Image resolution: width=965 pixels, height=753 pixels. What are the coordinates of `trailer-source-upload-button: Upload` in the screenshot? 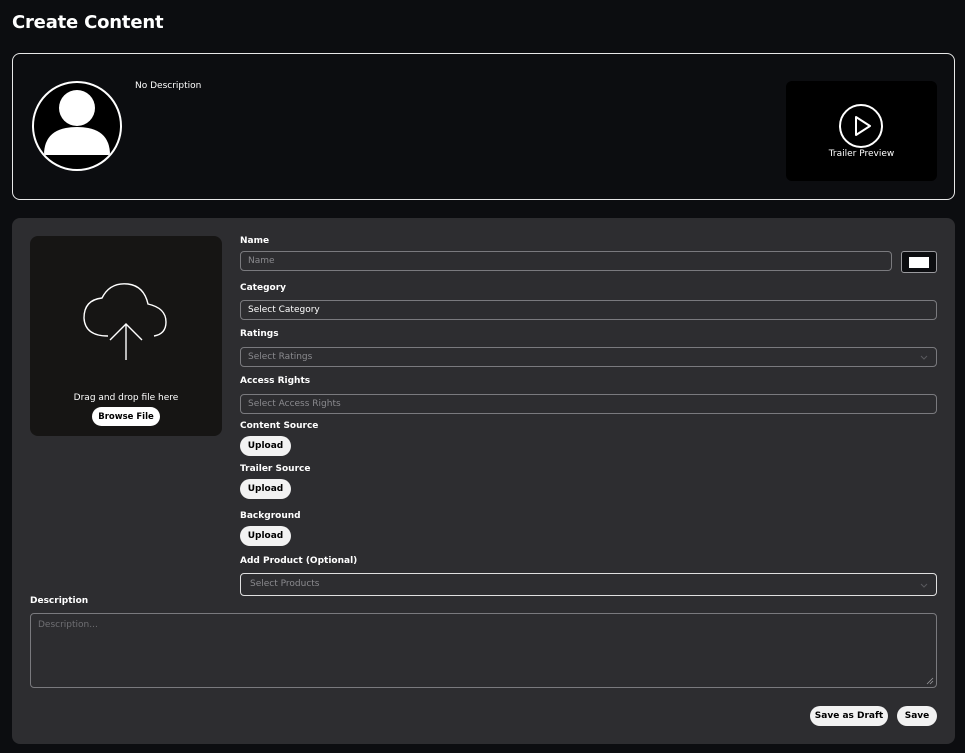 It's located at (265, 489).